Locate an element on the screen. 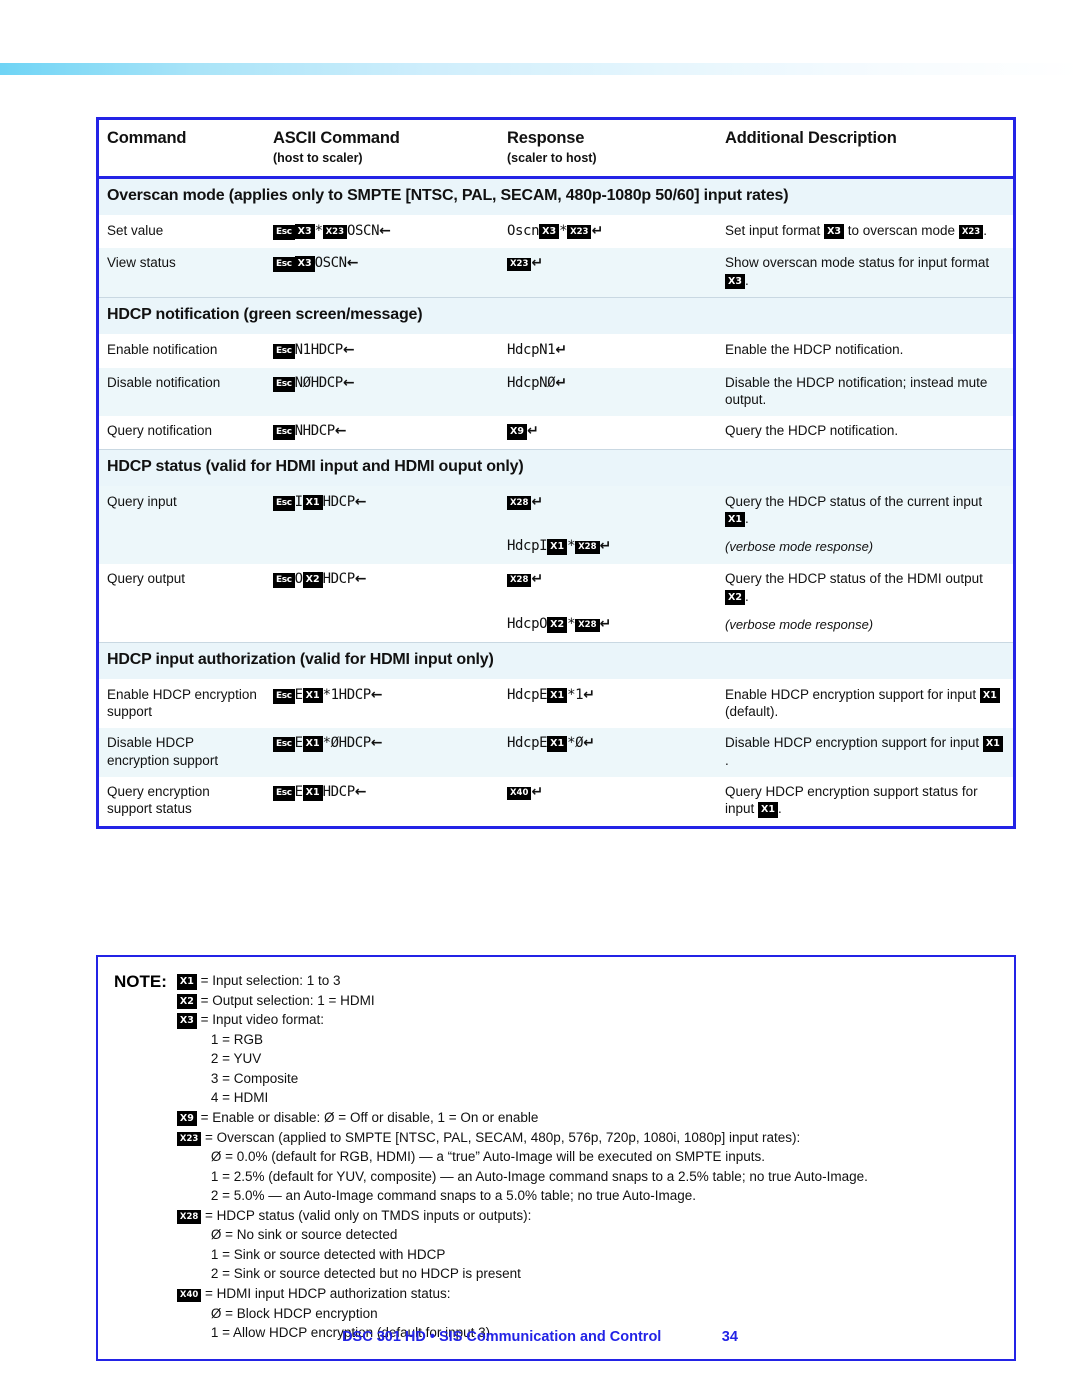 The width and height of the screenshot is (1080, 1397). note-entry: 4 = HDMI is located at coordinates (587, 1098).